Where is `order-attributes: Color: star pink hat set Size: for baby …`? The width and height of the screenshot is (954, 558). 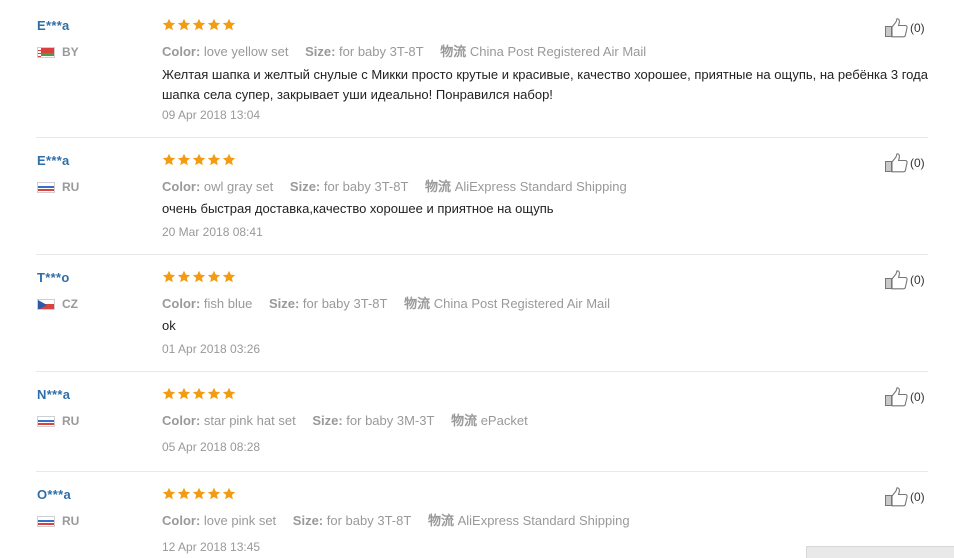
order-attributes: Color: star pink hat set Size: for baby … is located at coordinates (345, 419).